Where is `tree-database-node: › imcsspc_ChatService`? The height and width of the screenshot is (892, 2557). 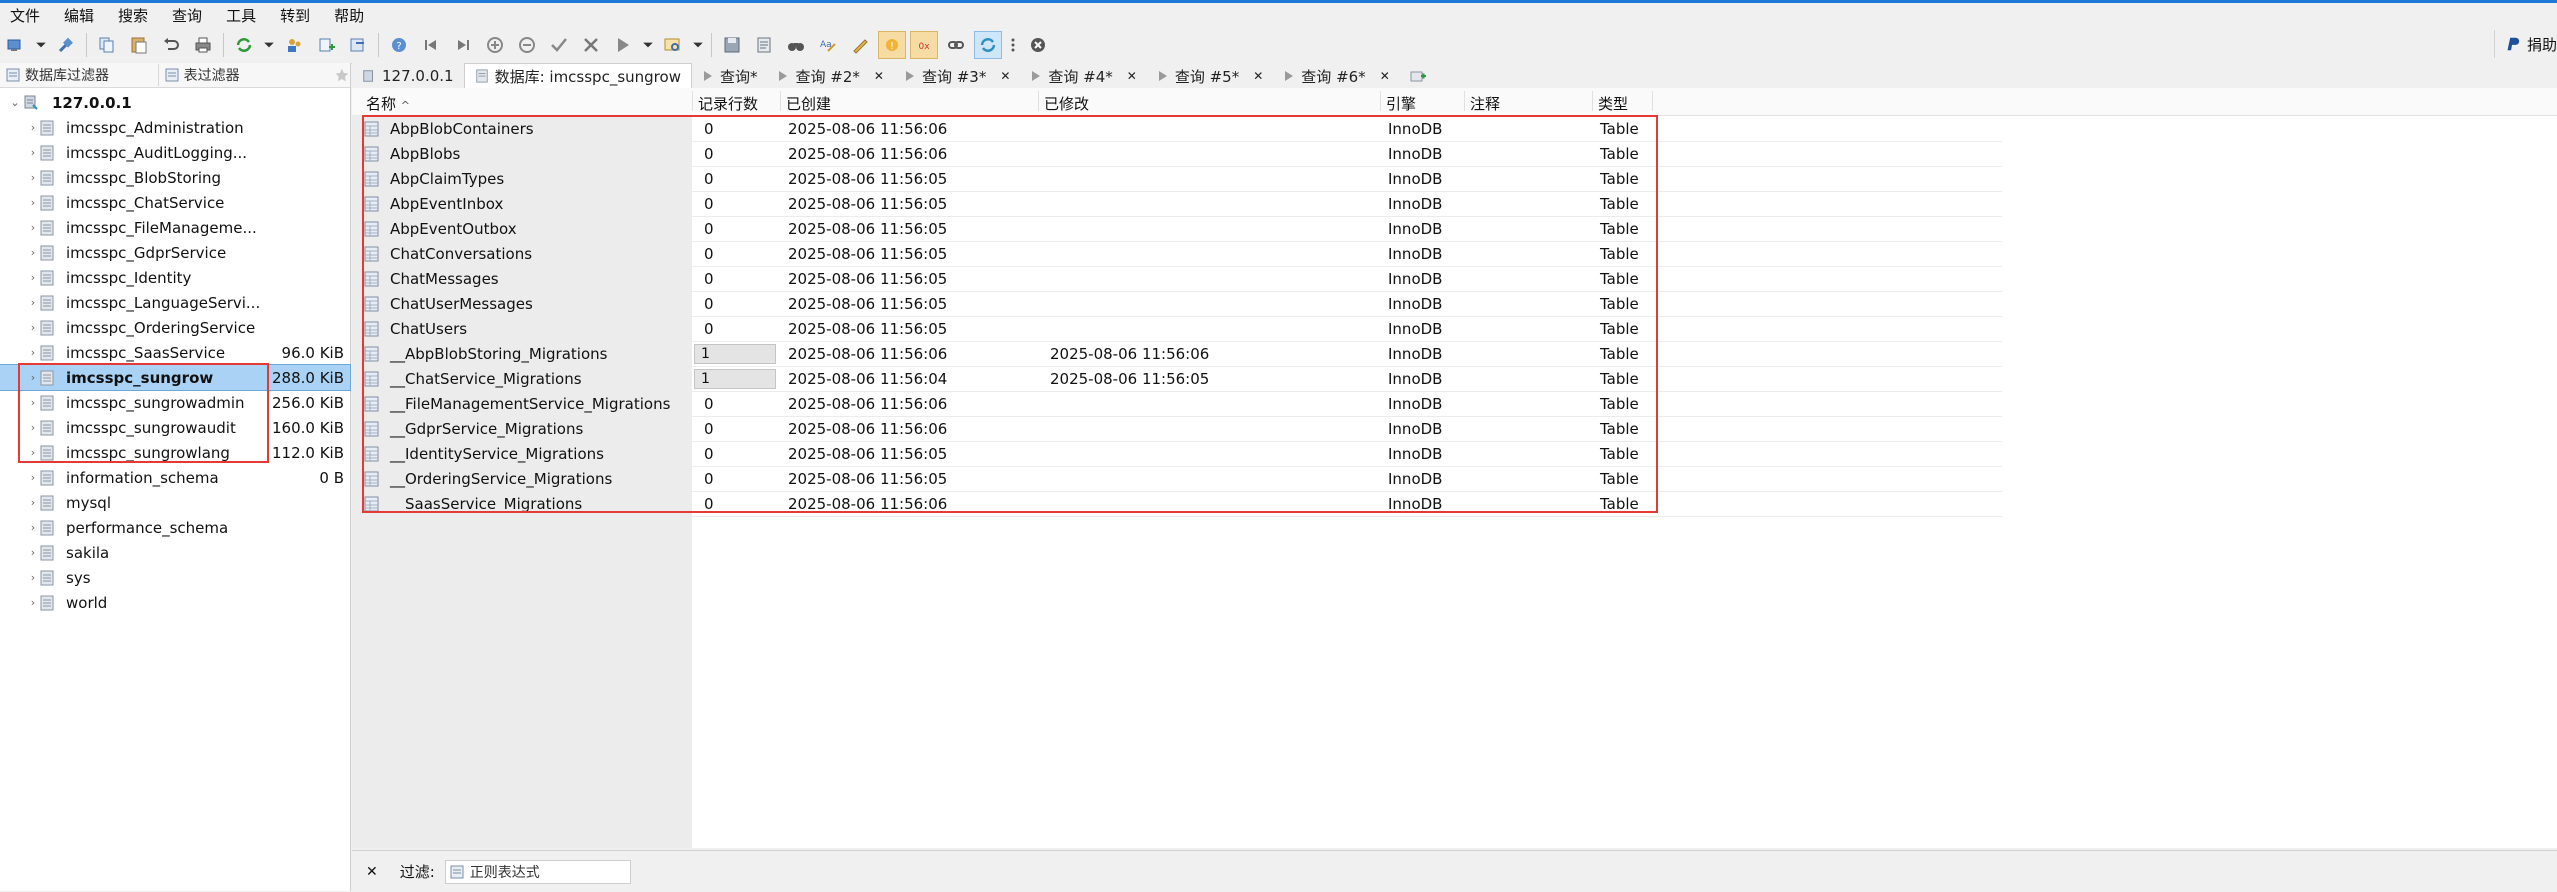 tree-database-node: › imcsspc_ChatService is located at coordinates (175, 202).